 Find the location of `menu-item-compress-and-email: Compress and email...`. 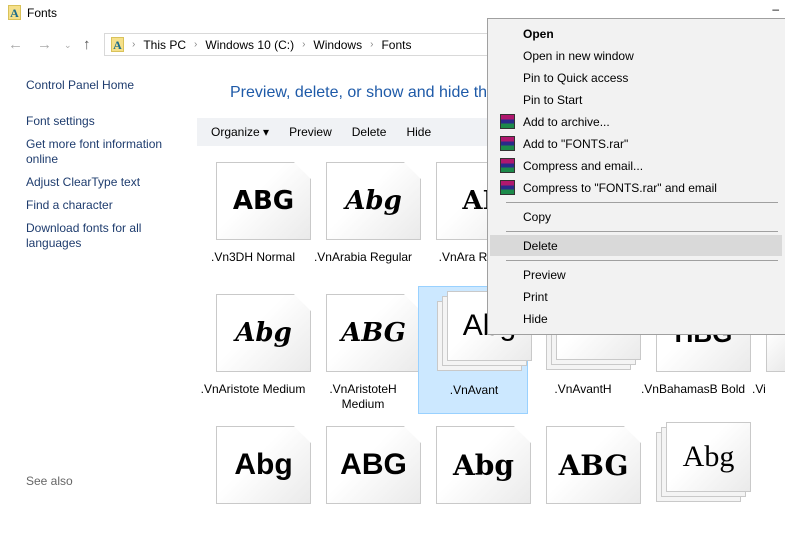

menu-item-compress-and-email: Compress and email... is located at coordinates (636, 165).